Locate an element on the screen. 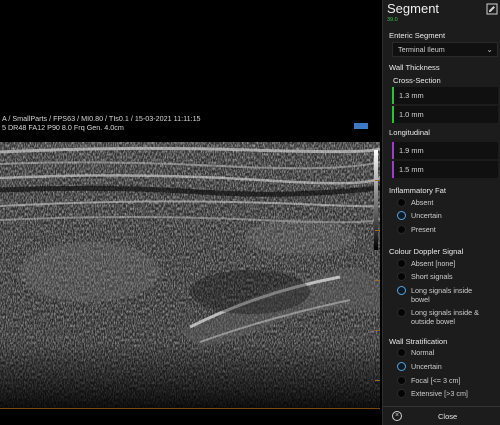 This screenshot has width=500, height=425. enteric-segment-select: Terminal Ileum ⌄ is located at coordinates (445, 49).